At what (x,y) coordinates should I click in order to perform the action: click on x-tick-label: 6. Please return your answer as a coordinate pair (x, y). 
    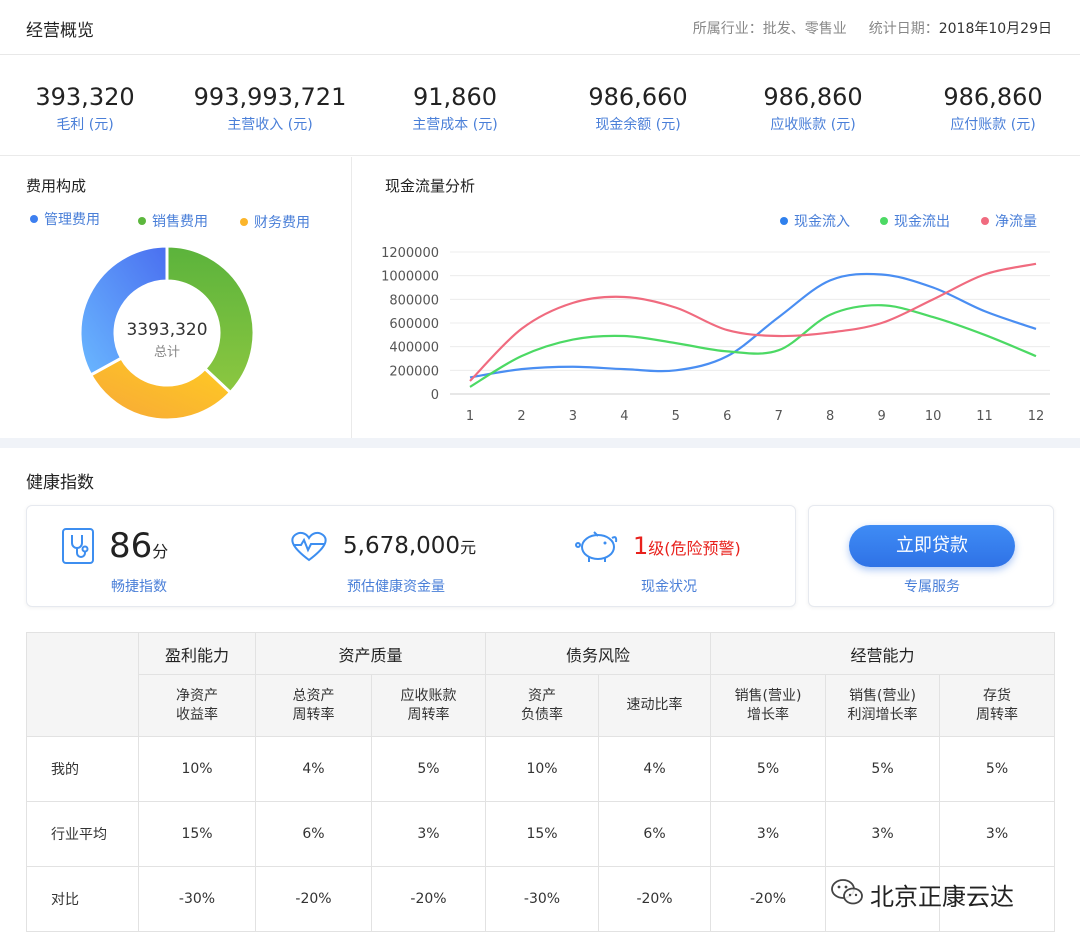
    Looking at the image, I should click on (727, 416).